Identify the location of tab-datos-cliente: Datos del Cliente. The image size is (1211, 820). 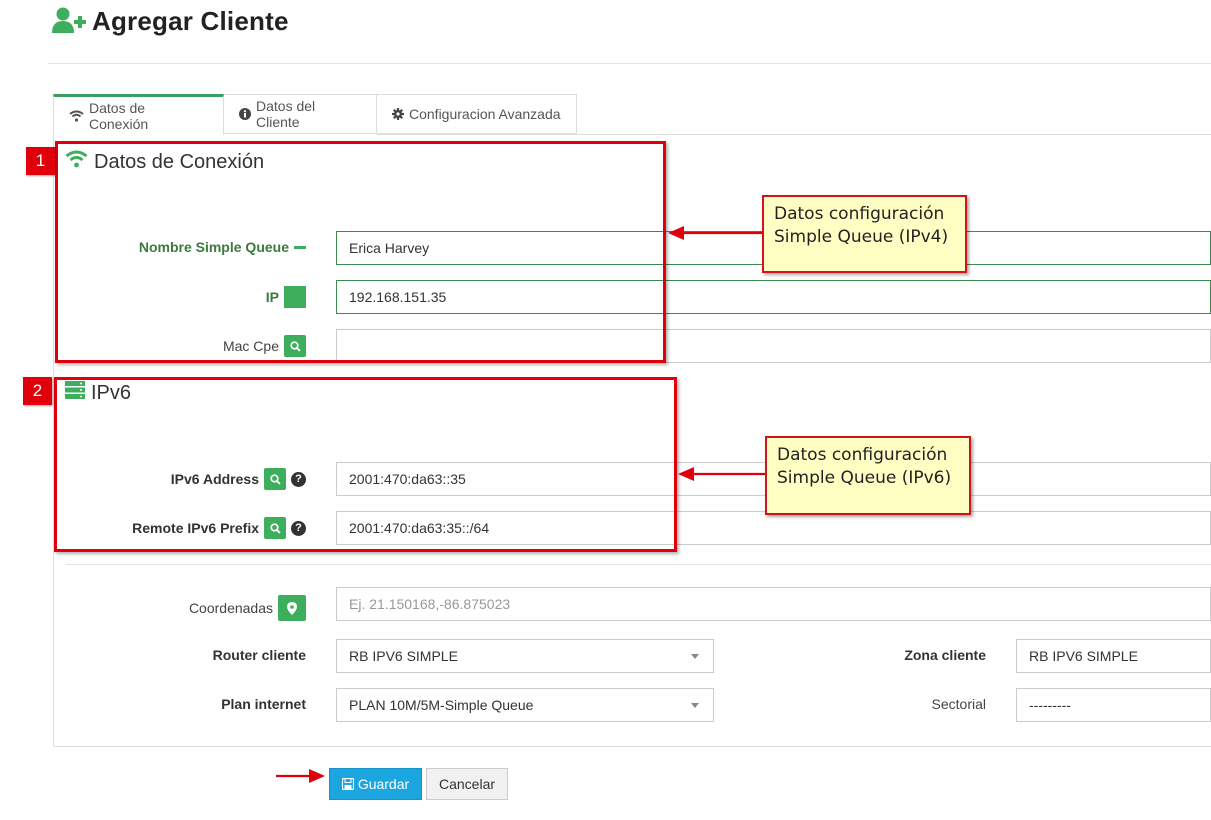
(300, 114).